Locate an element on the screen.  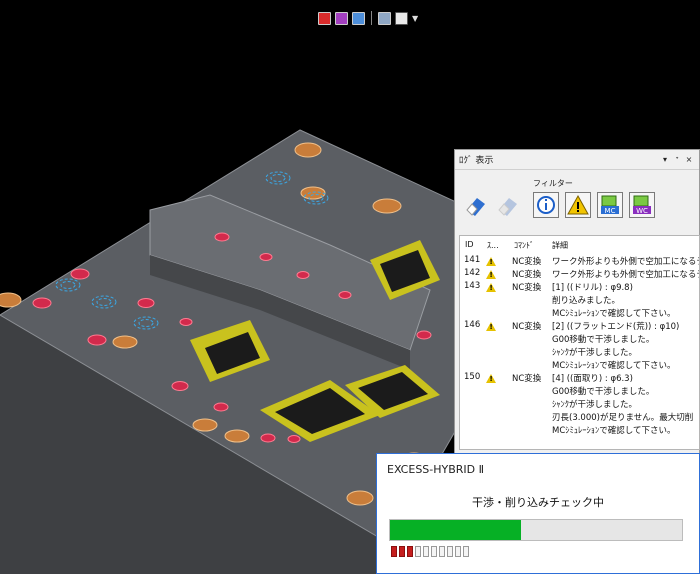
mc-filter-icon: MC is located at coordinates (610, 205).